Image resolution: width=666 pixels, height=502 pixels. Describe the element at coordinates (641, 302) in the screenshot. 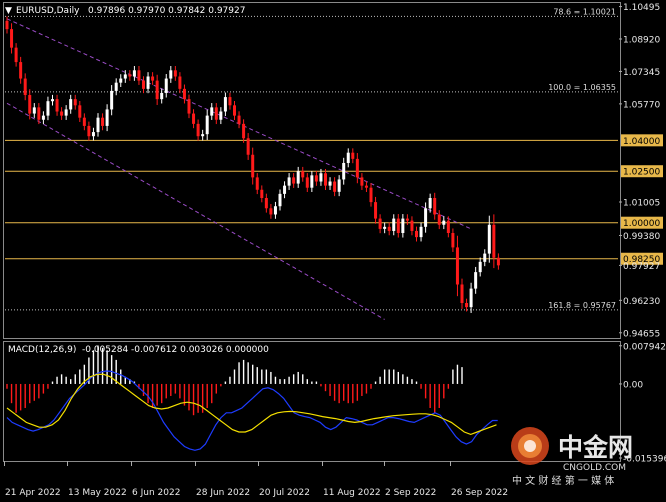

I see `price-tick-label: 0.96230` at that location.